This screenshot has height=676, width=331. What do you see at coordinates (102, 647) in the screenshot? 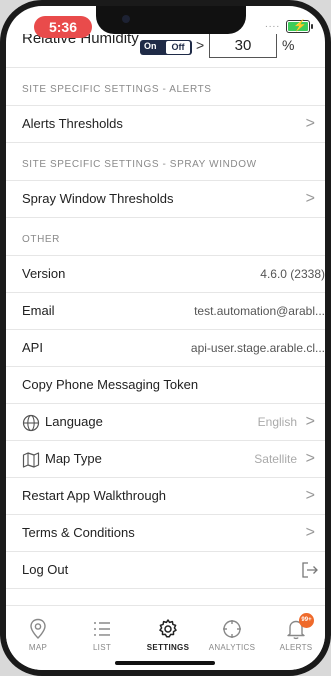
I see `tab-list-label: LIST` at bounding box center [102, 647].